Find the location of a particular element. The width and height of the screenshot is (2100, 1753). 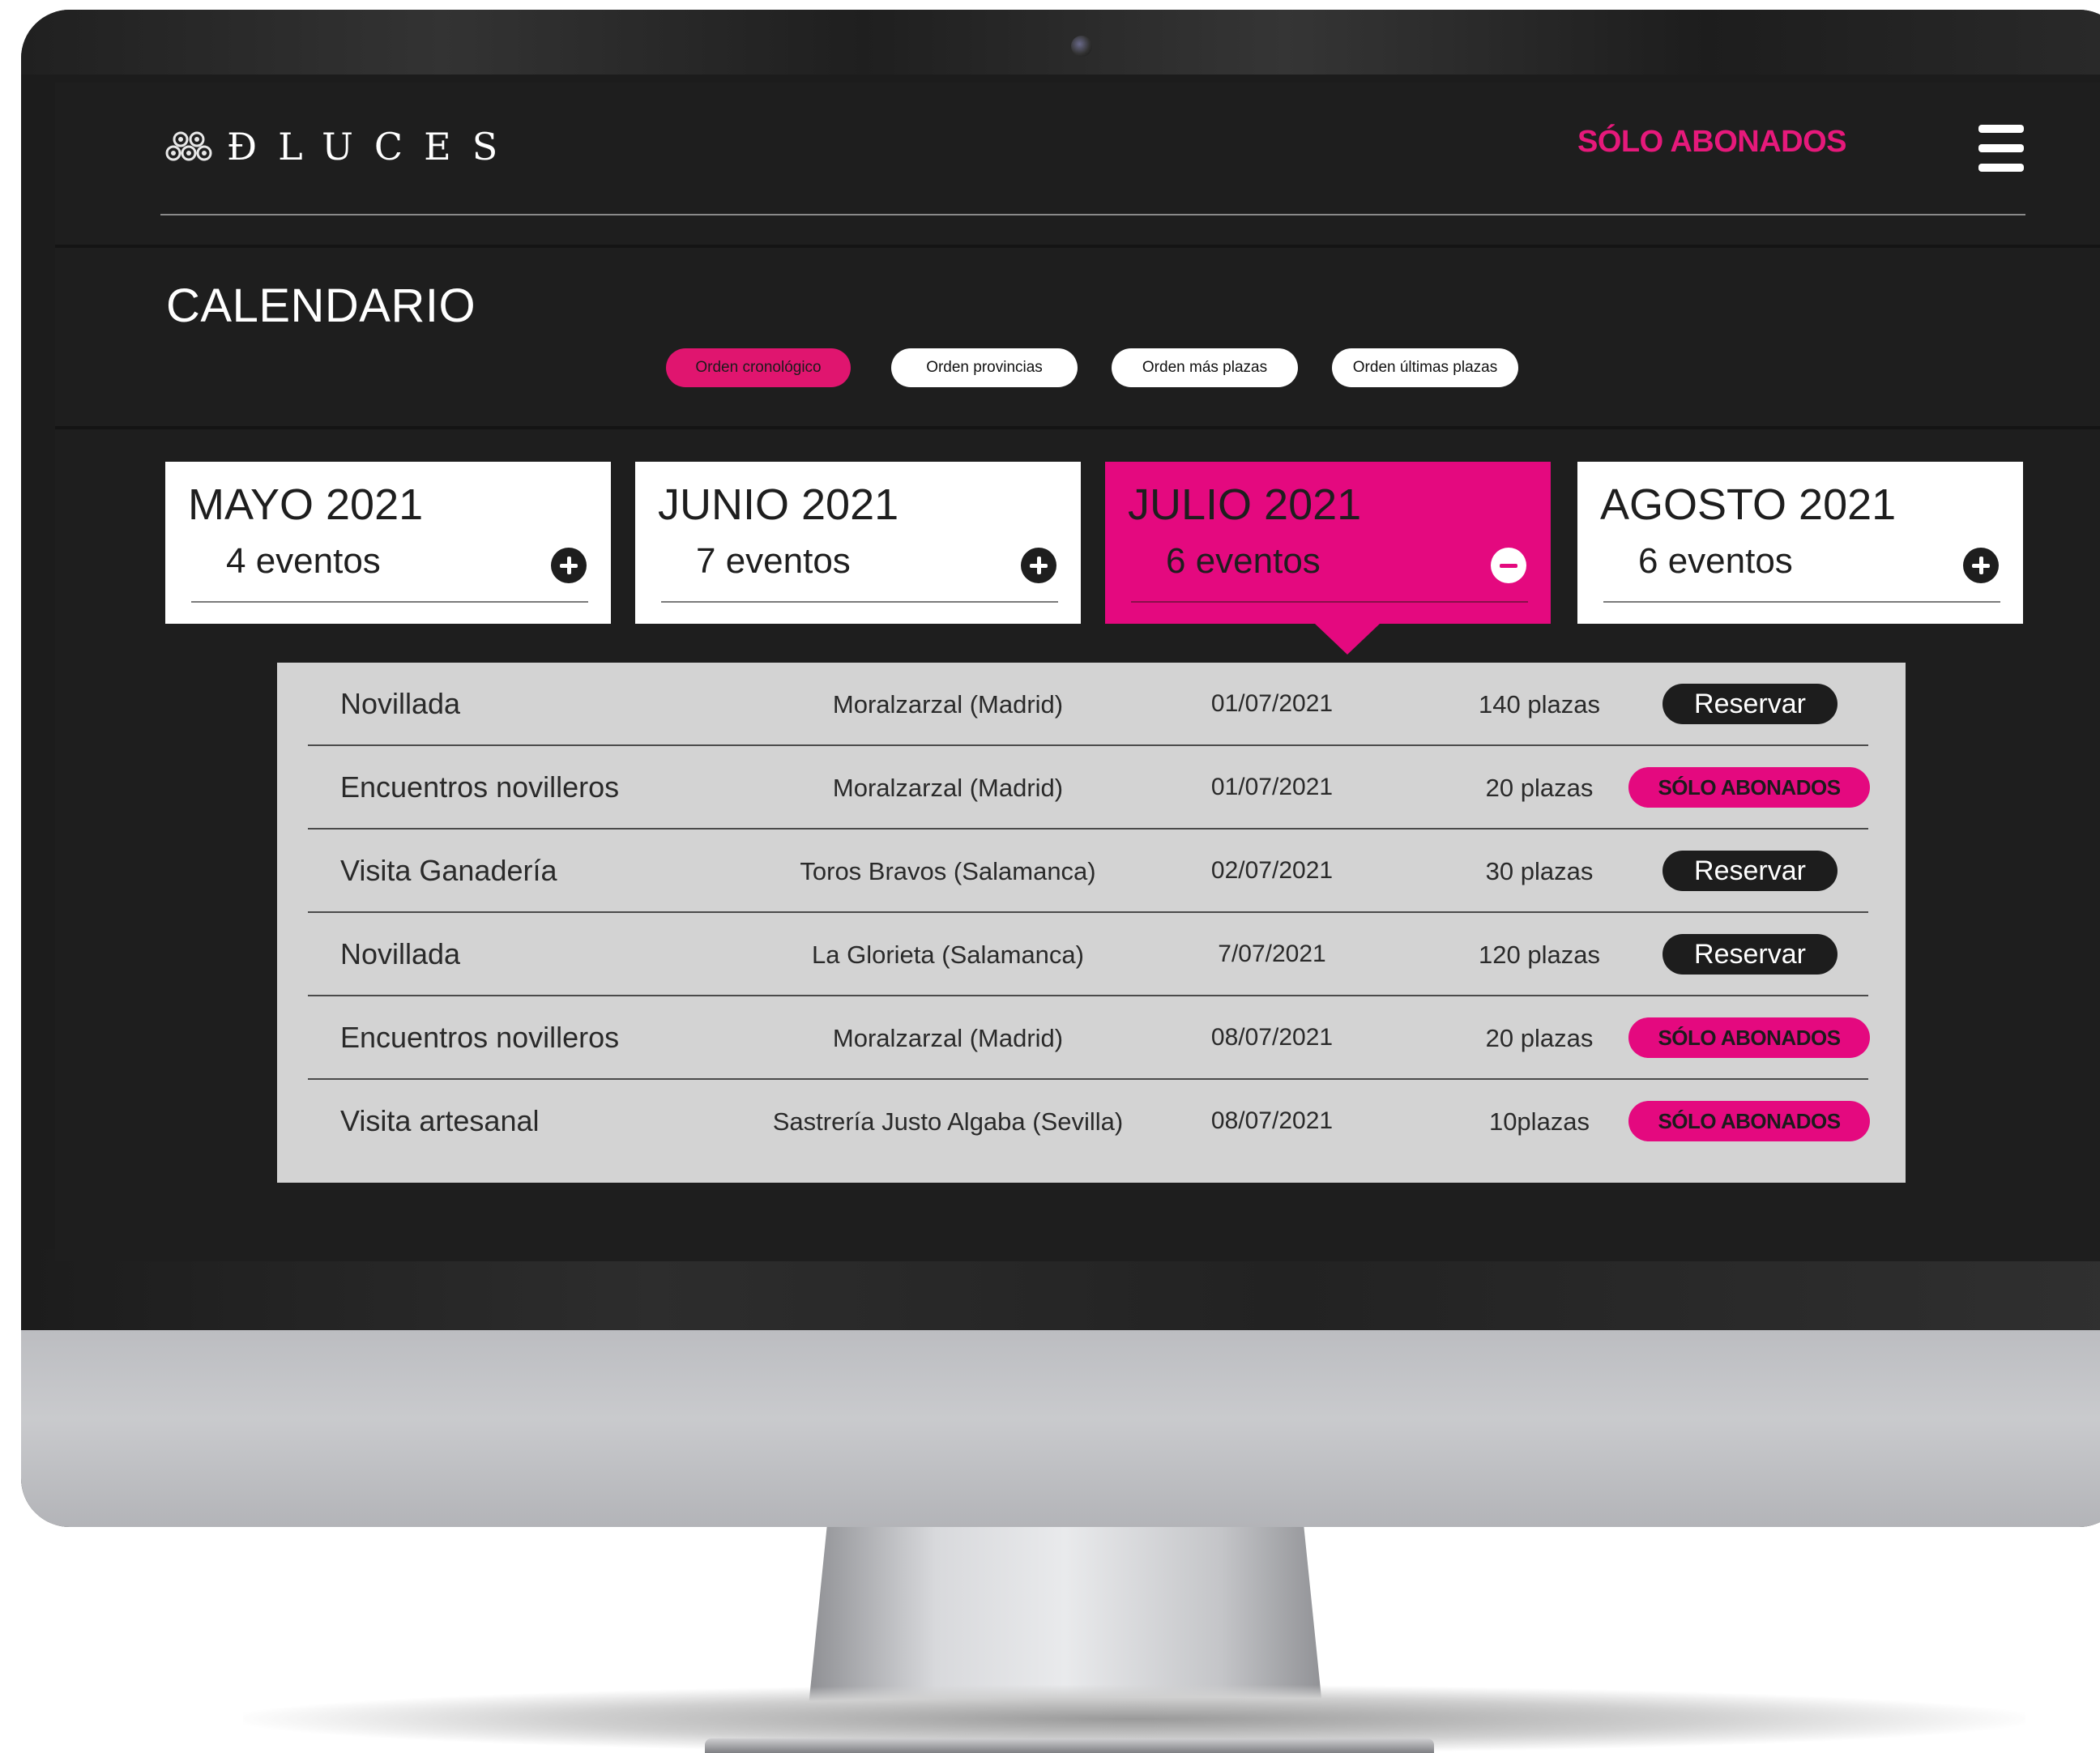

monitor-chin is located at coordinates (1060, 1428).